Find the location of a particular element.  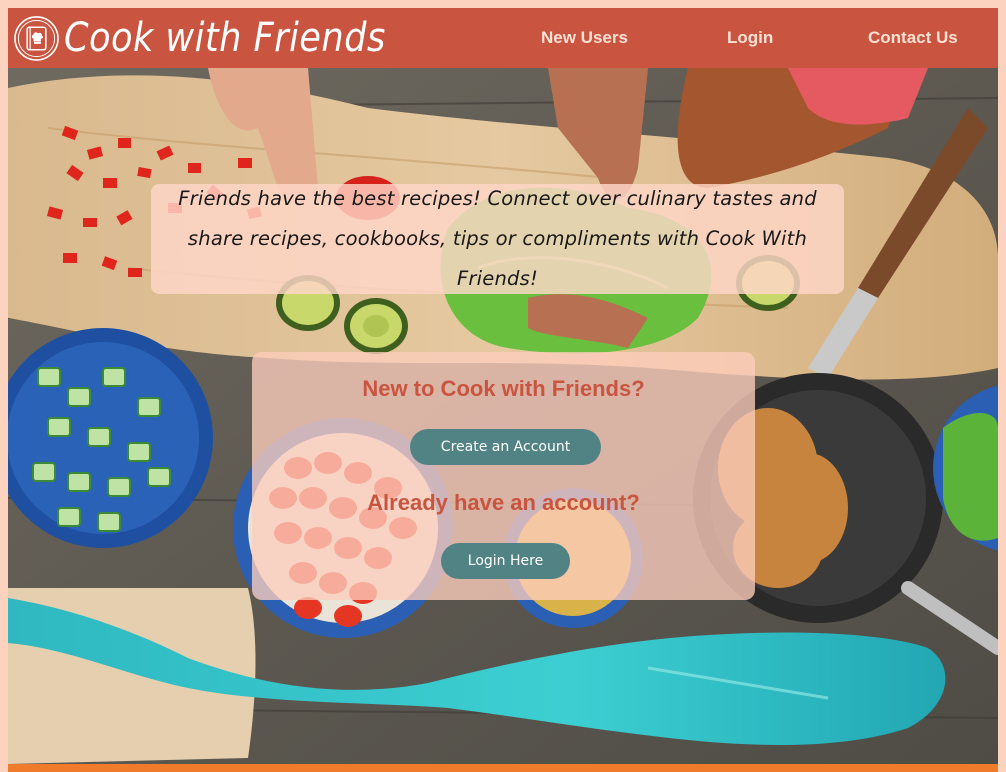

brand-title: Cook with Friends is located at coordinates (225, 38).